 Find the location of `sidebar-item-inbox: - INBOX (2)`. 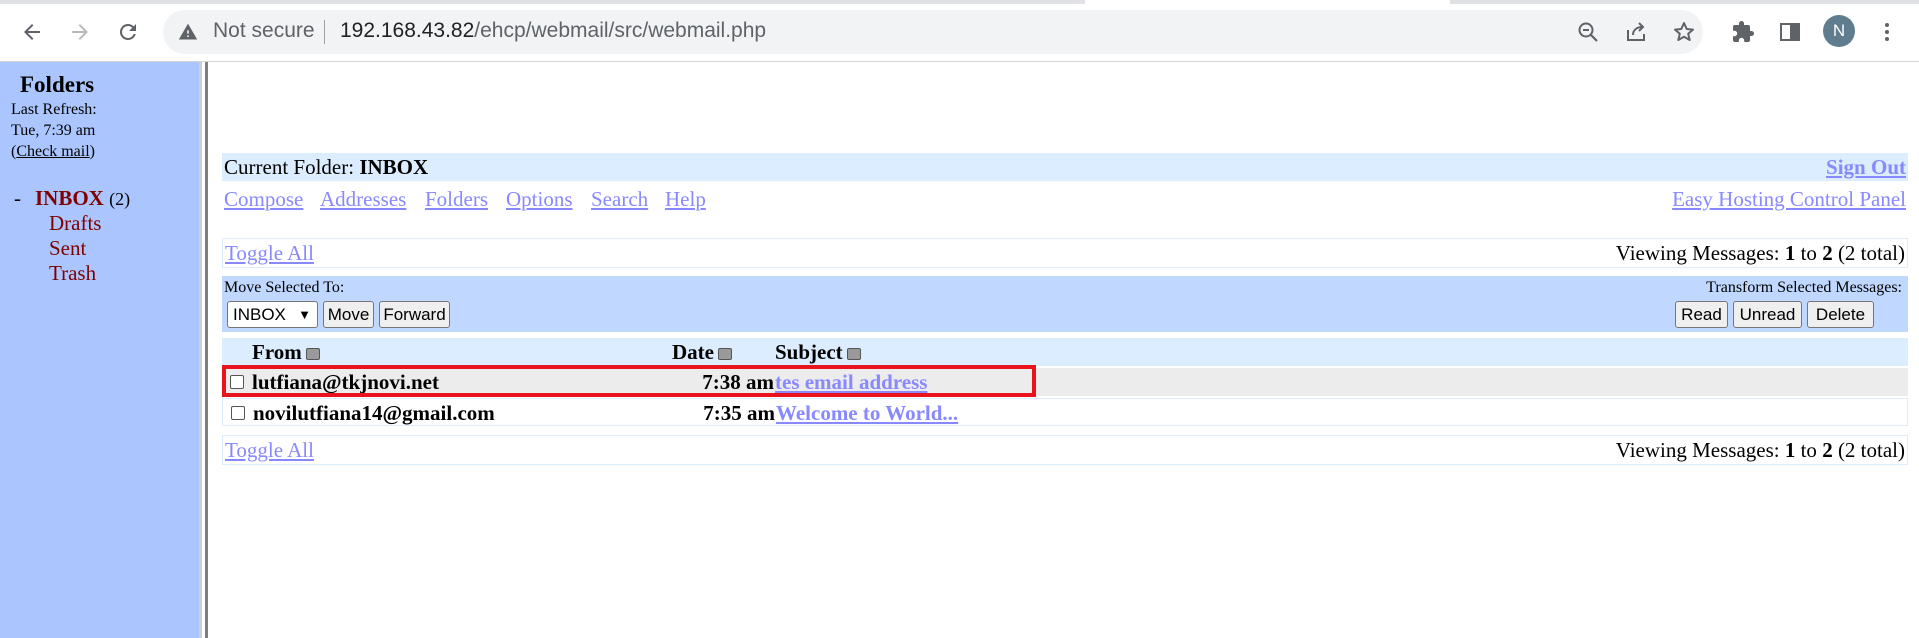

sidebar-item-inbox: - INBOX (2) is located at coordinates (72, 198).